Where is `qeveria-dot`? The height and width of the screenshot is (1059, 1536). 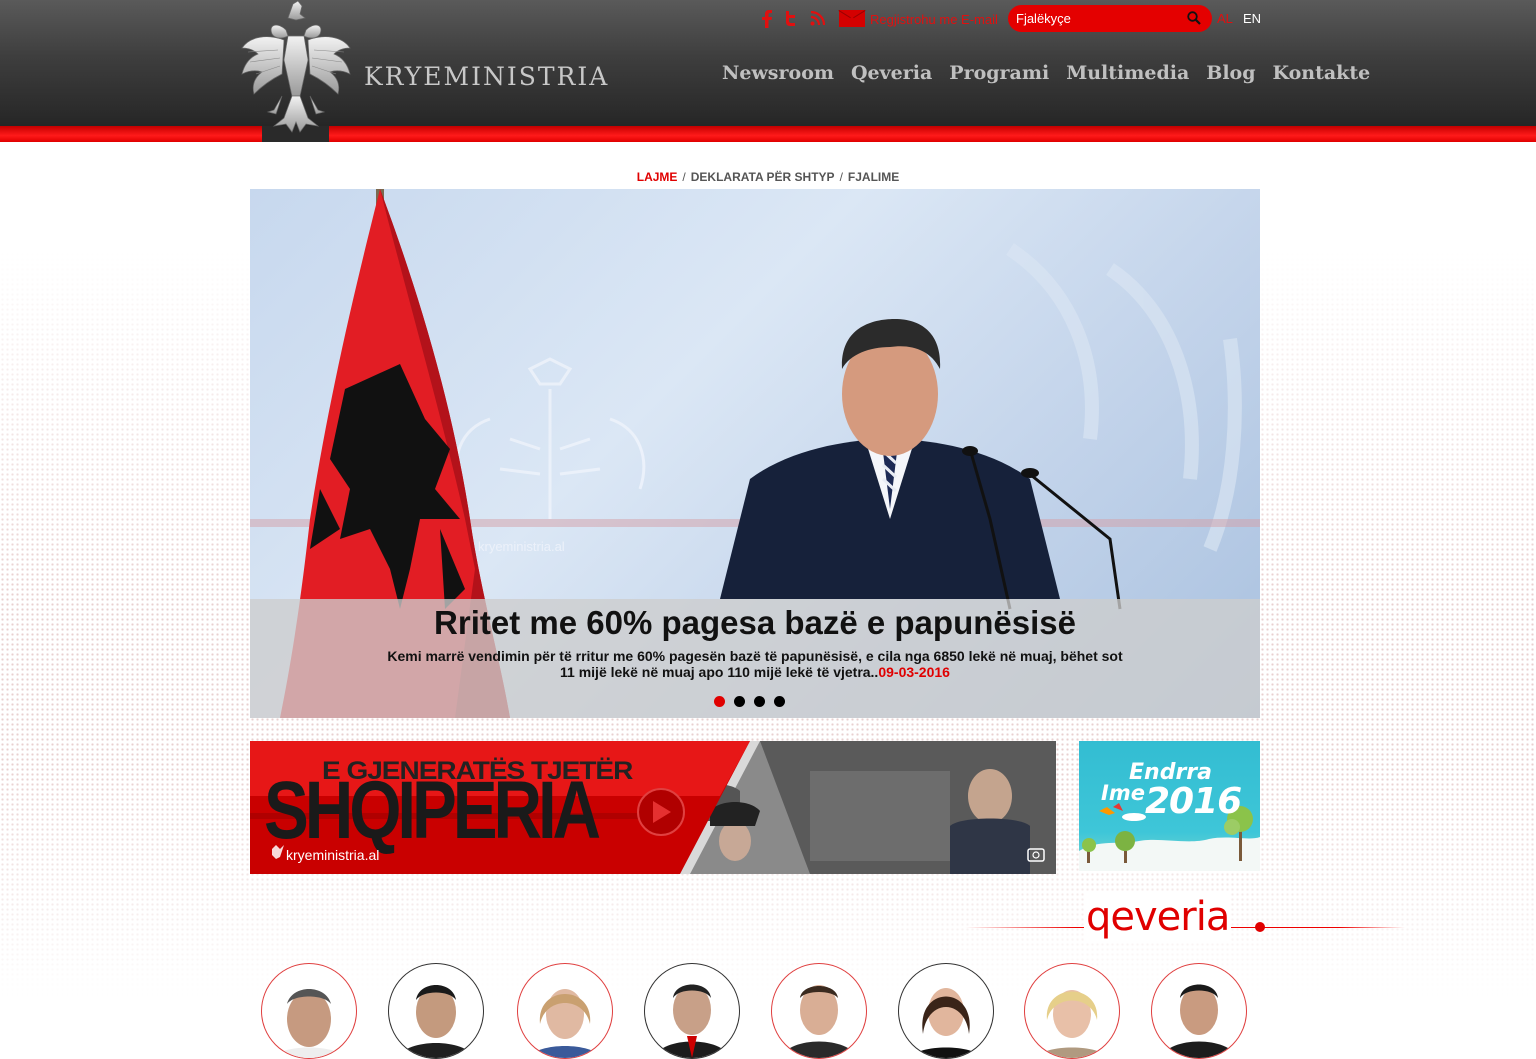 qeveria-dot is located at coordinates (1260, 927).